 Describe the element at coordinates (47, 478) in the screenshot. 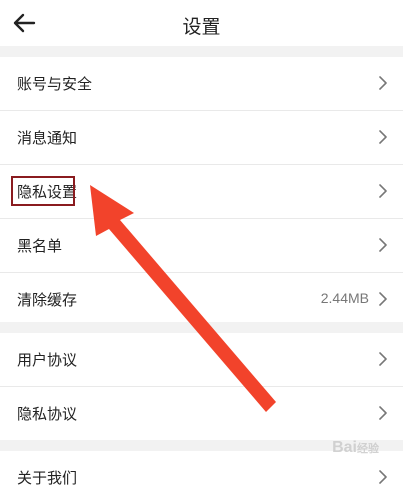

I see `row-label: 关于我们` at that location.